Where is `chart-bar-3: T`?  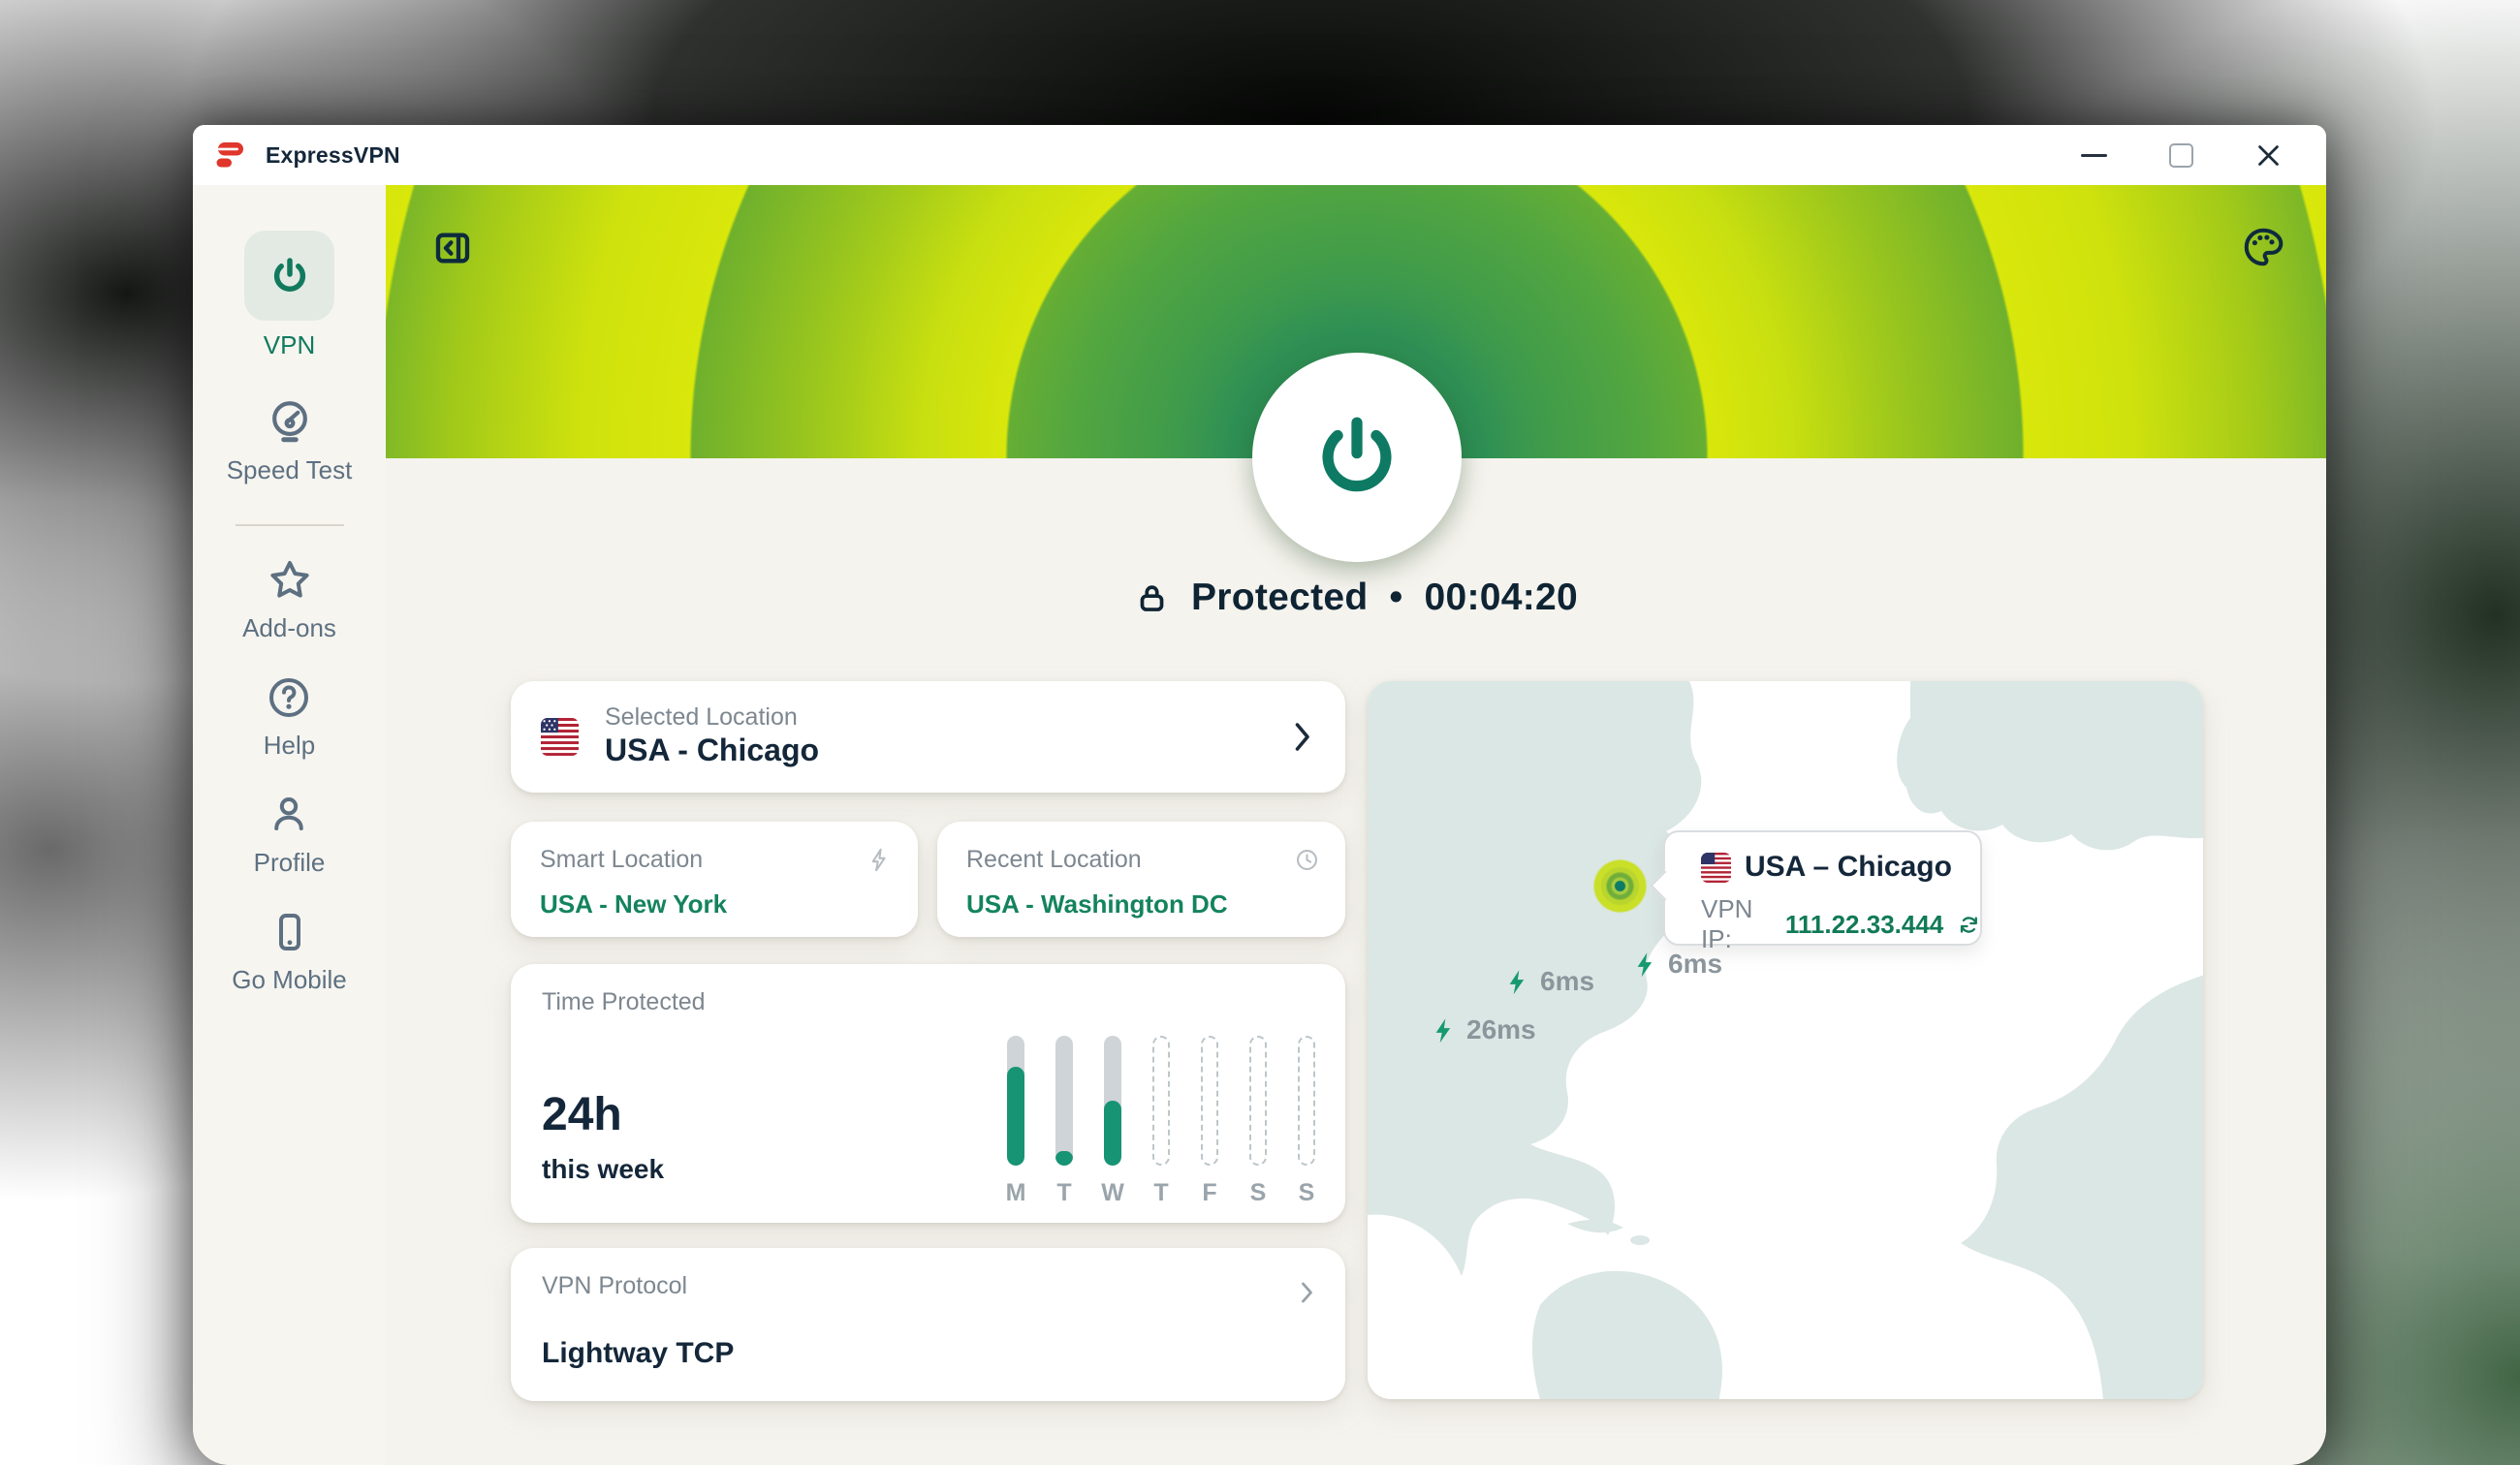 chart-bar-3: T is located at coordinates (1161, 1121).